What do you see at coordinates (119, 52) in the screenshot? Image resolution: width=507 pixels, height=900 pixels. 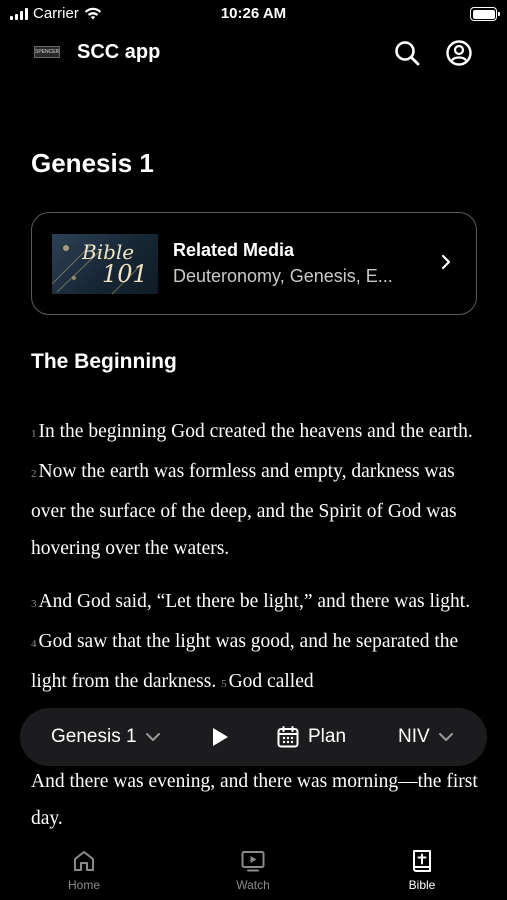 I see `app-title: SCC app` at bounding box center [119, 52].